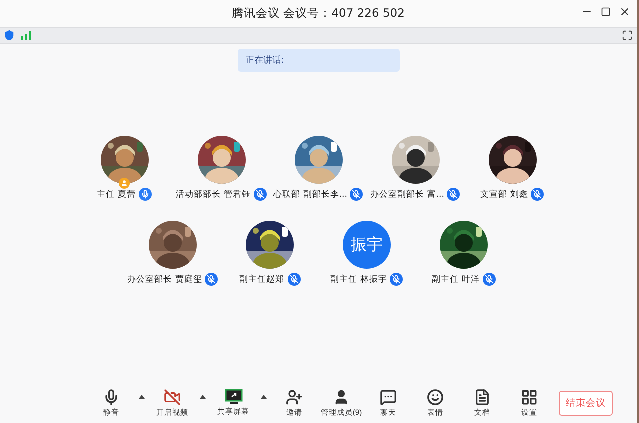  I want to click on participant-name: 副主任赵郑, so click(262, 280).